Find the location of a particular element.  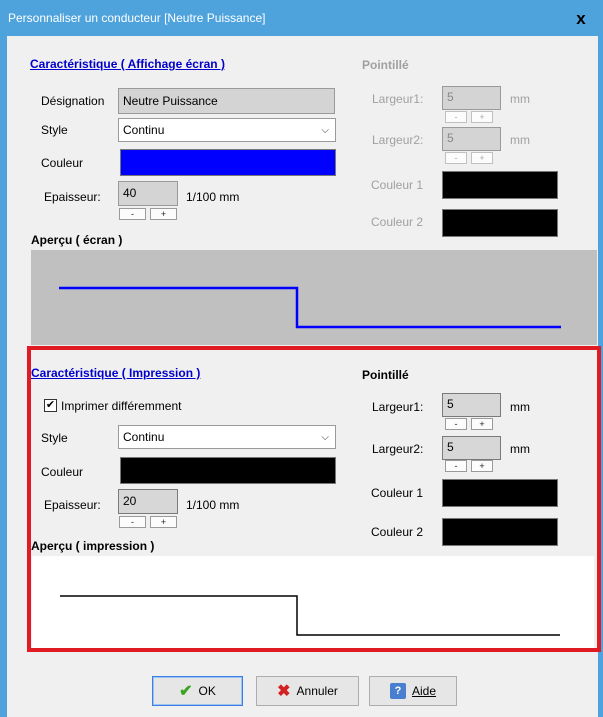

screen-color1-label: Couleur 1 is located at coordinates (397, 185).